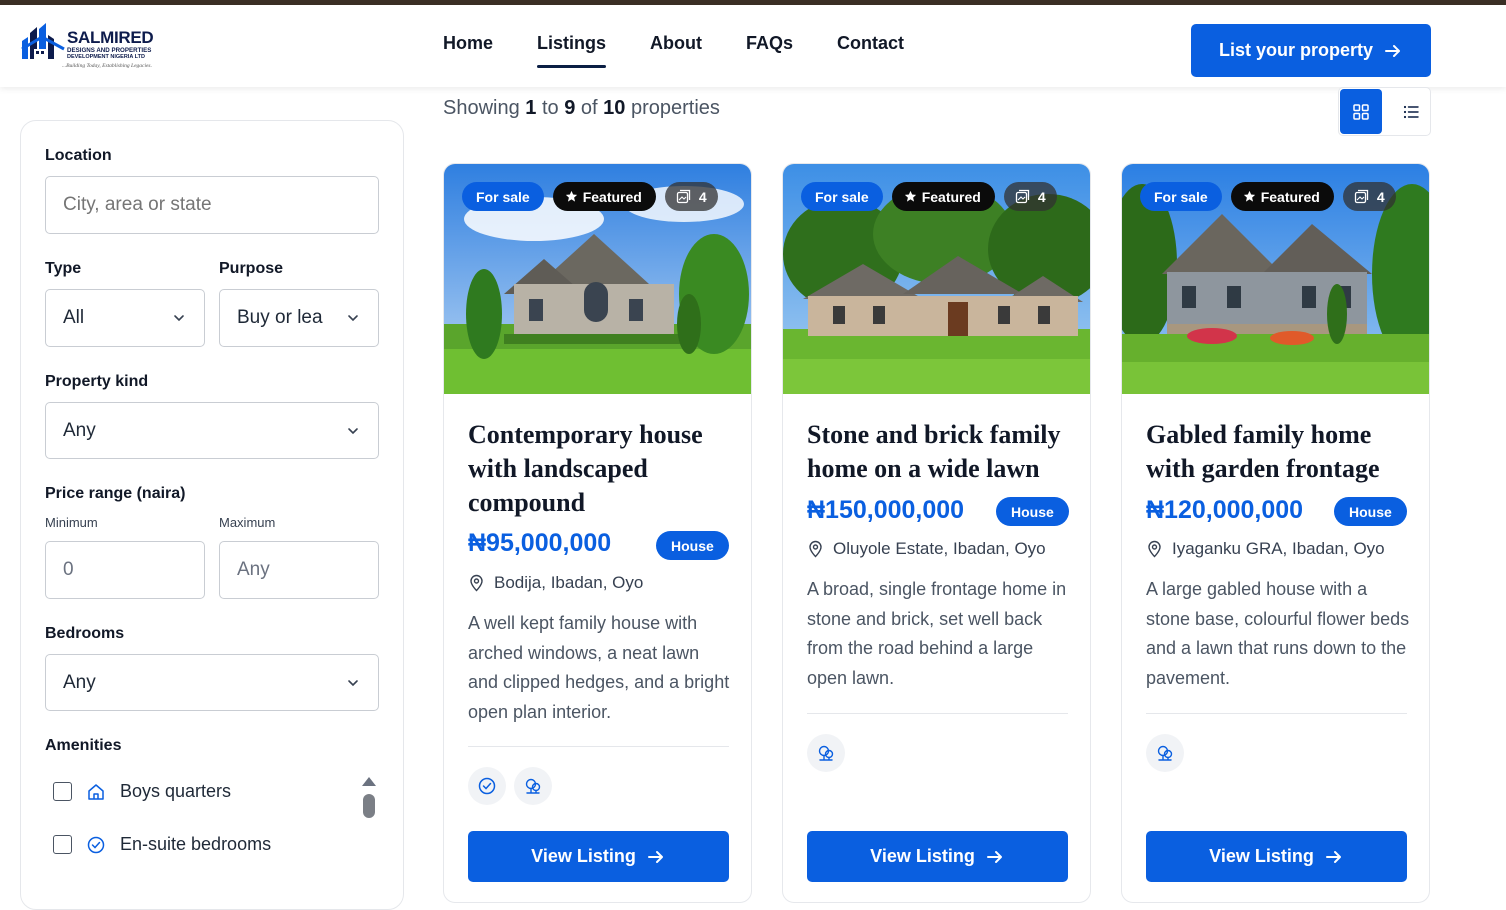  I want to click on amenity-en-suite: En-suite bedrooms, so click(162, 844).